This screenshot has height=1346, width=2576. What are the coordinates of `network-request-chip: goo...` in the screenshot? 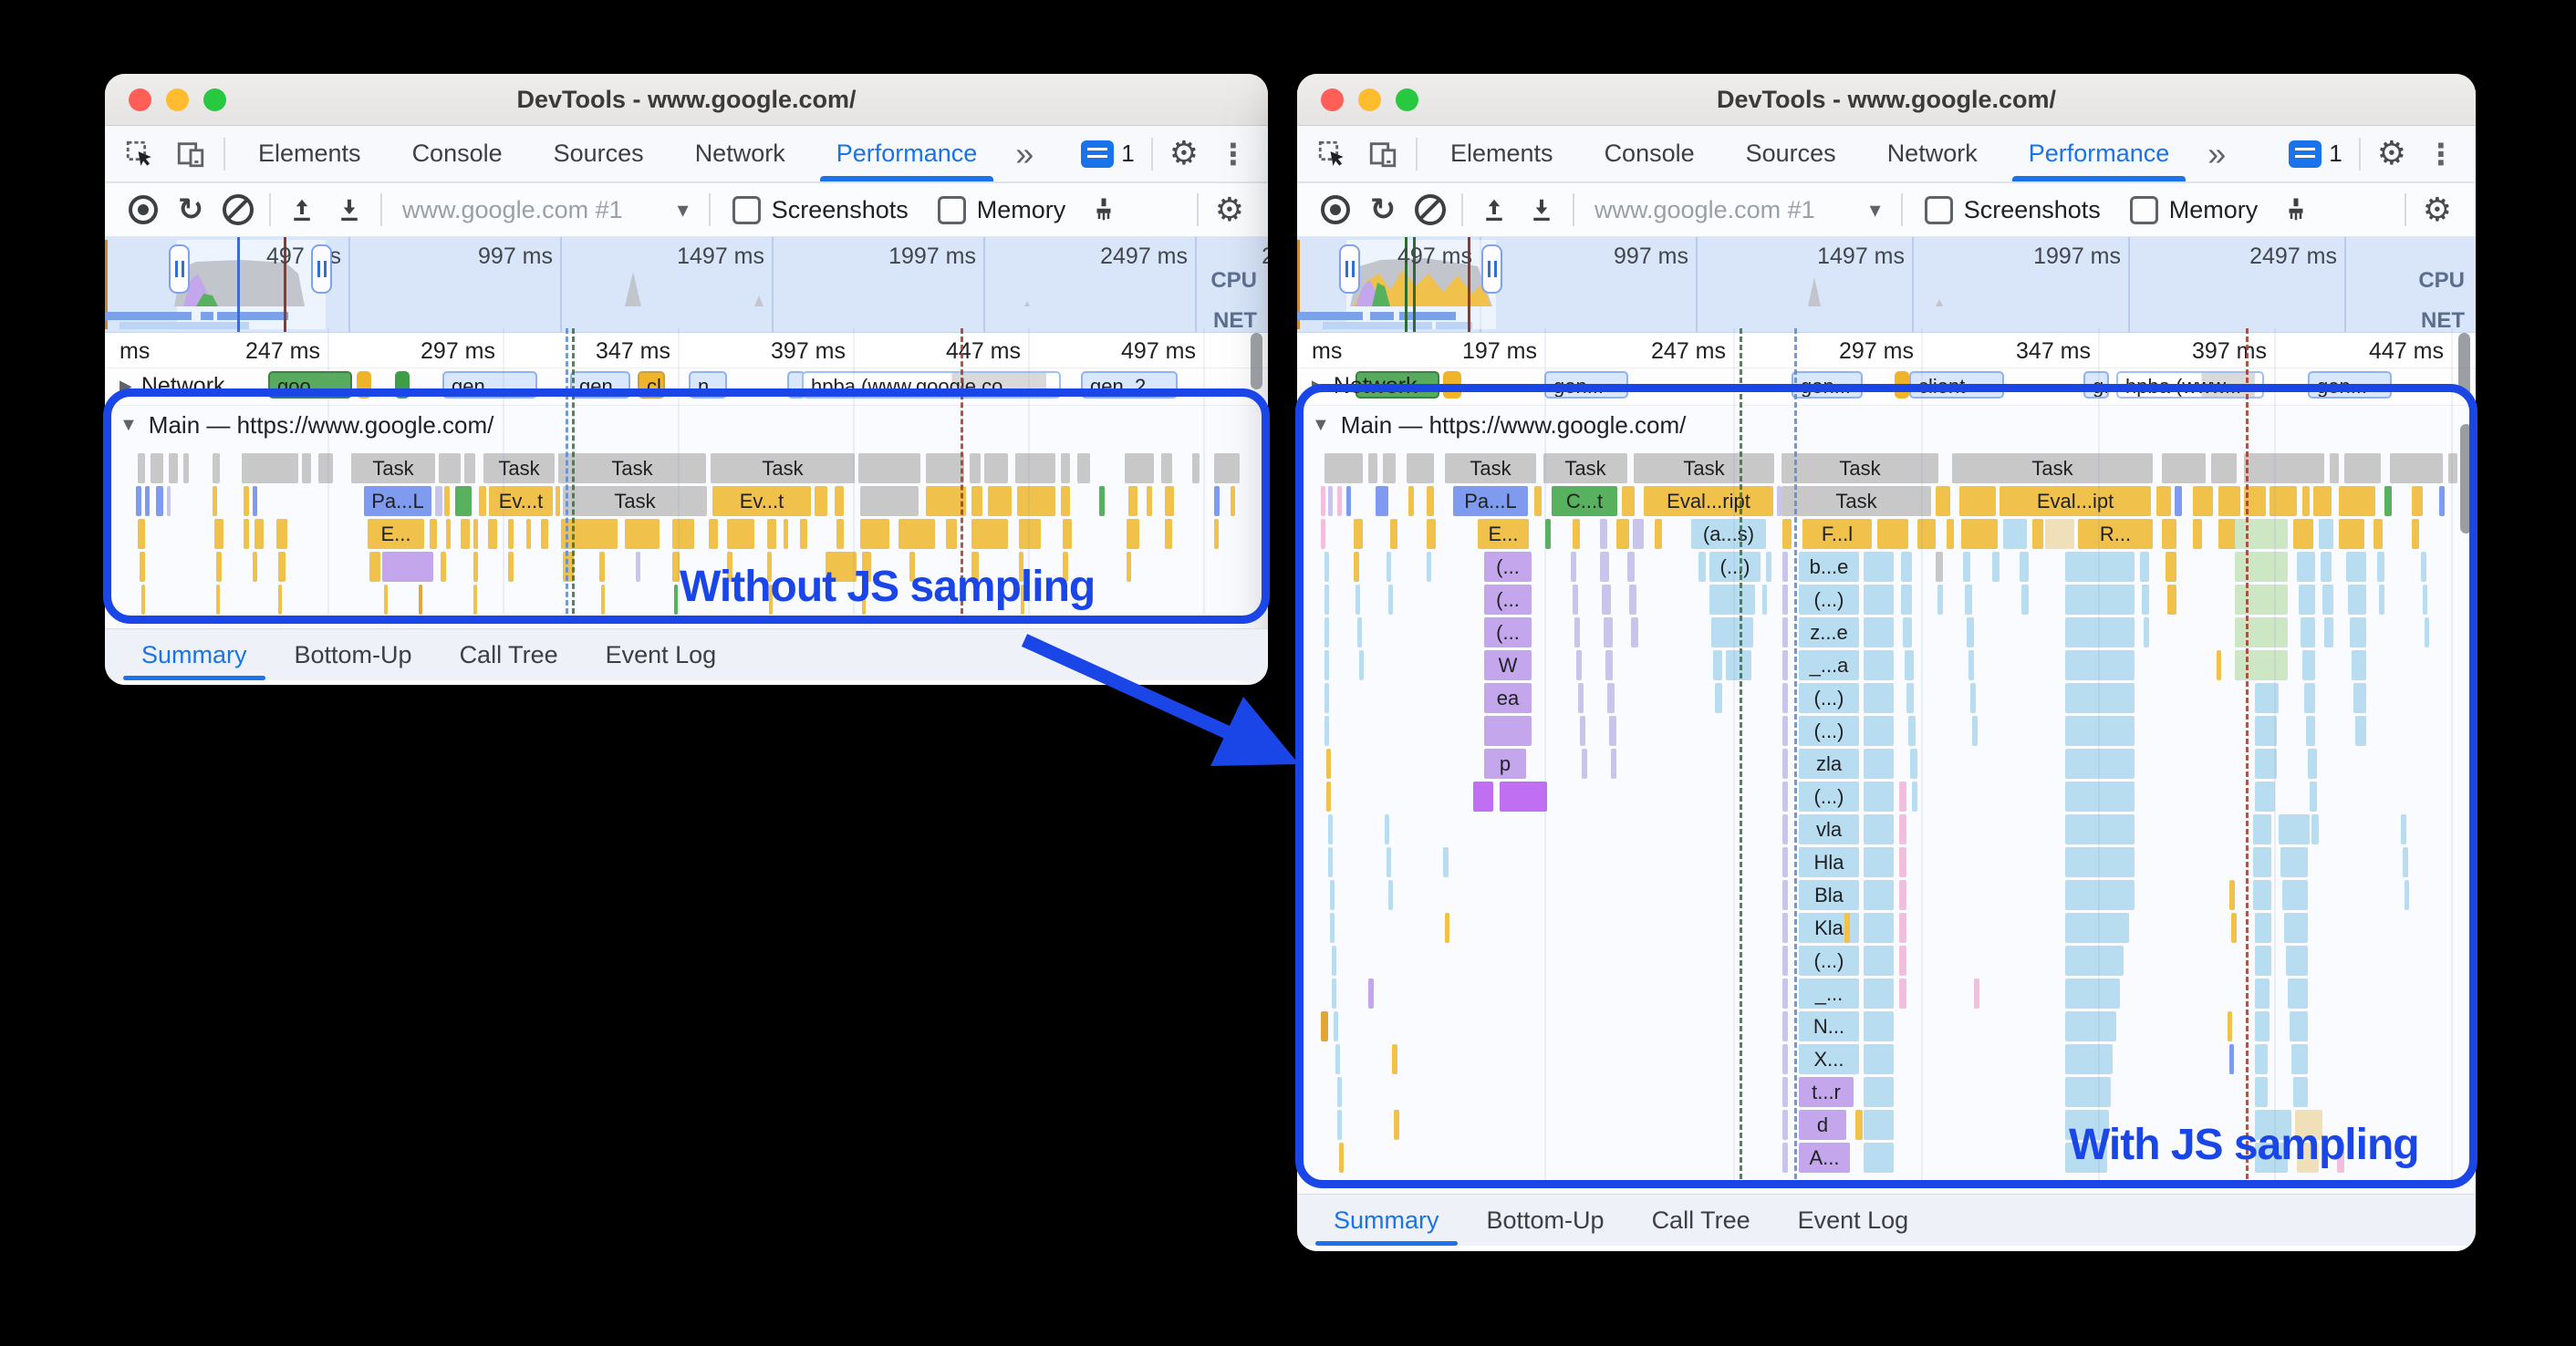 It's located at (310, 385).